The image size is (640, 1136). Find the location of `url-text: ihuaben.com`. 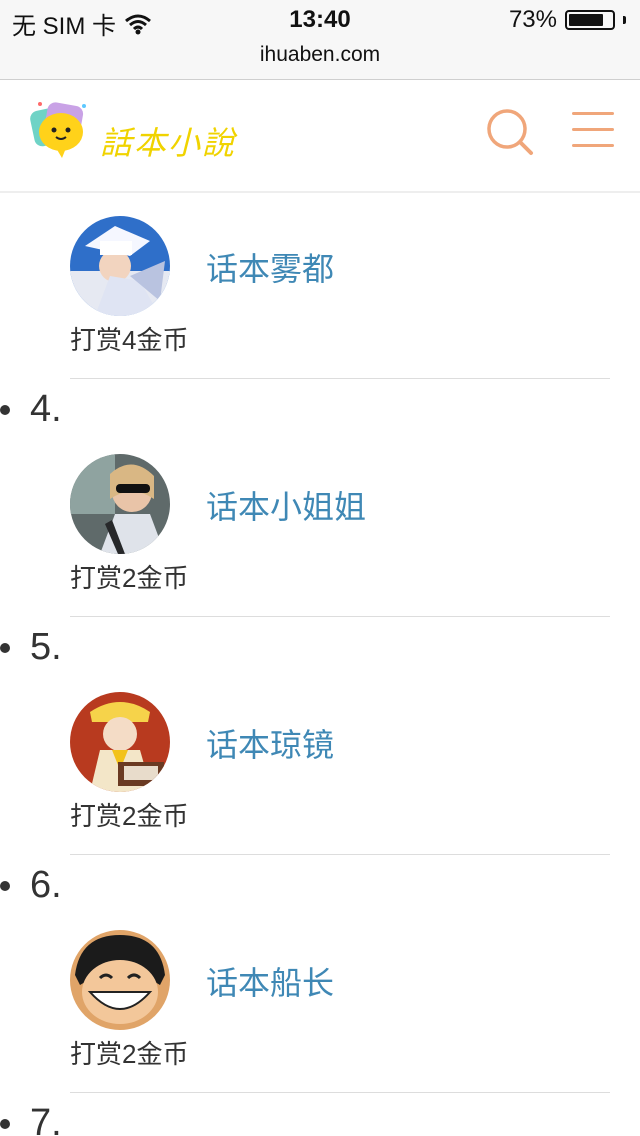

url-text: ihuaben.com is located at coordinates (320, 54).